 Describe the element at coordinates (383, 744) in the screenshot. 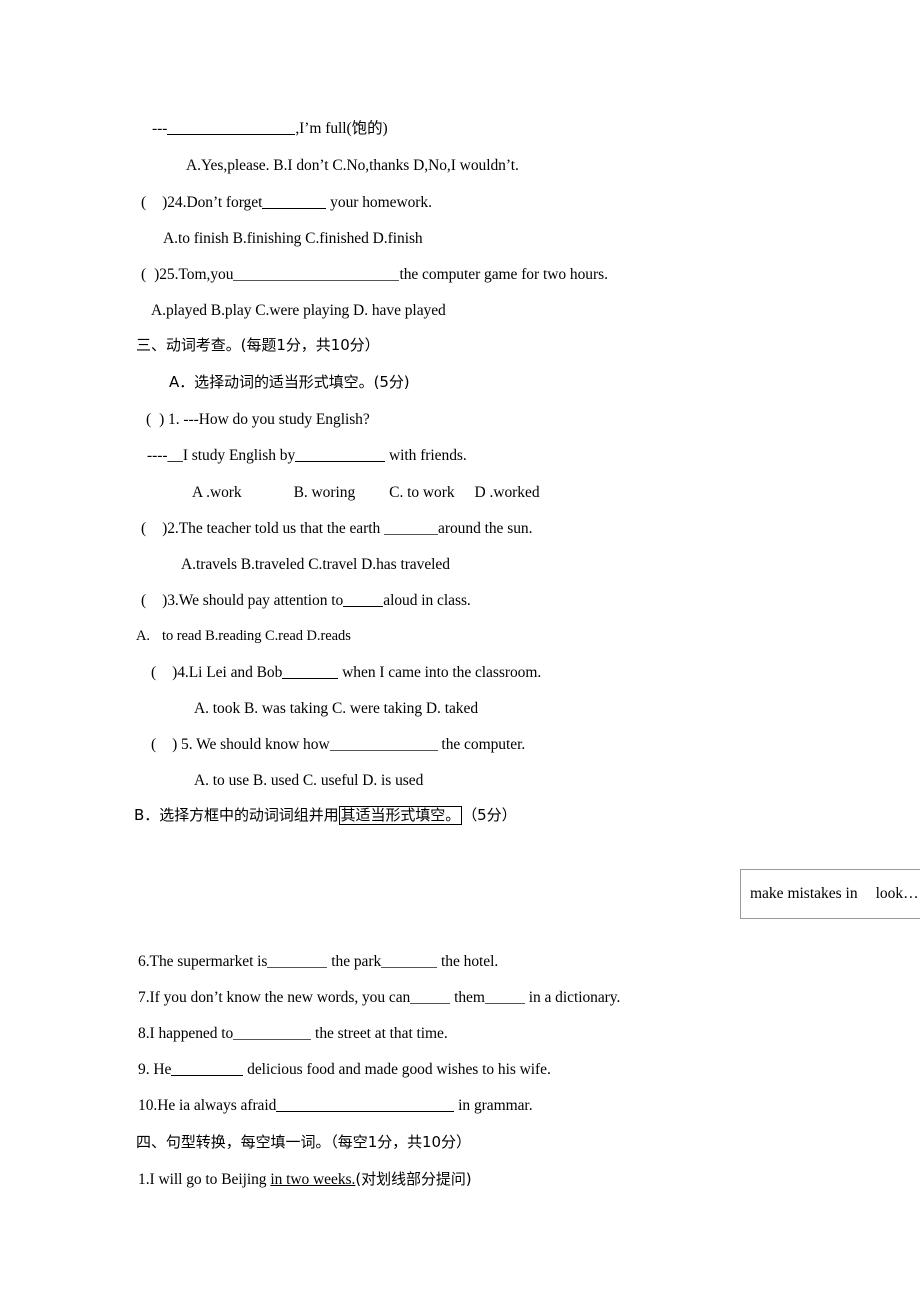

I see `verb-question-5-blank` at that location.